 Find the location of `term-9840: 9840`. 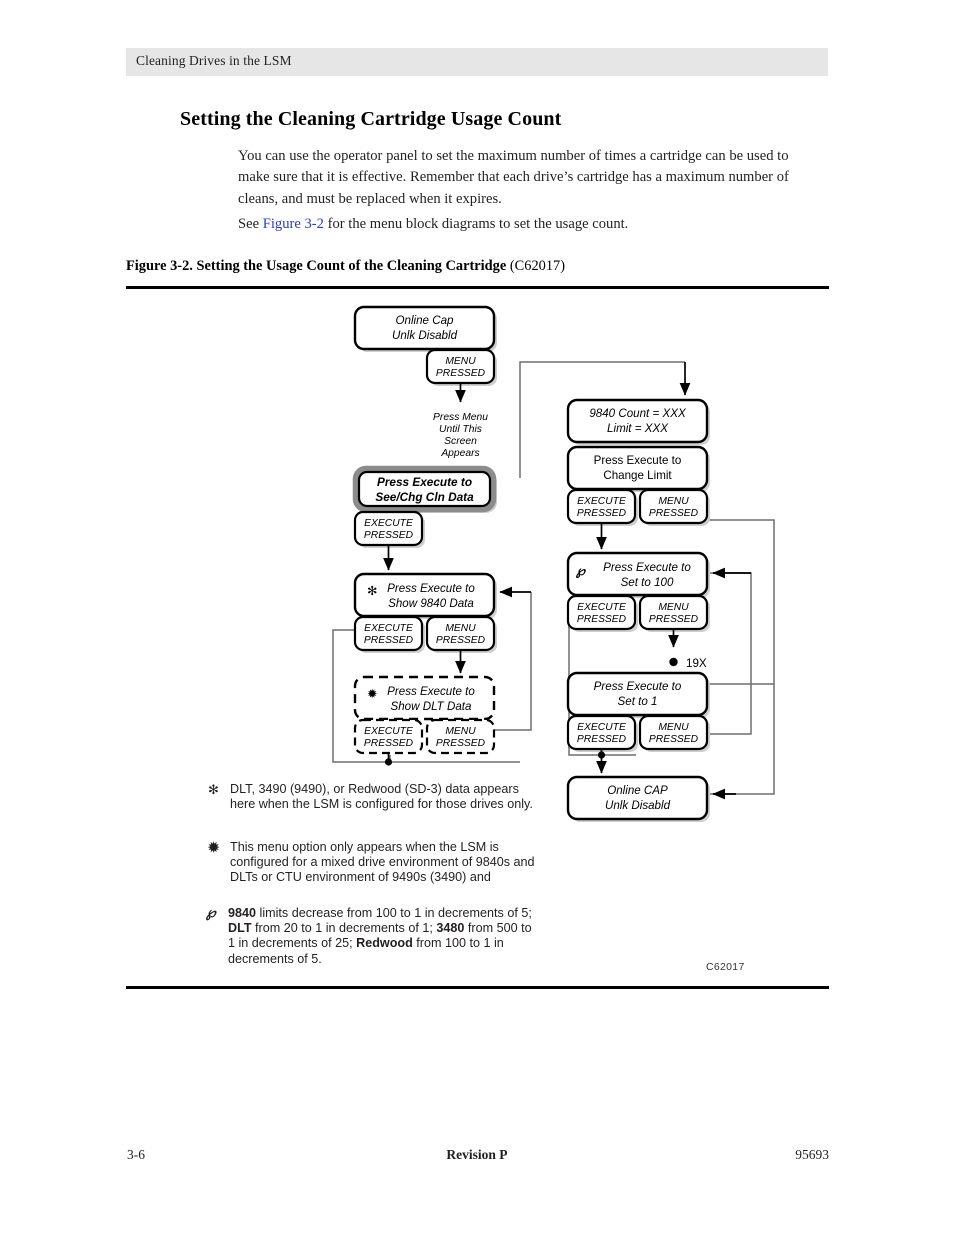

term-9840: 9840 is located at coordinates (242, 913).